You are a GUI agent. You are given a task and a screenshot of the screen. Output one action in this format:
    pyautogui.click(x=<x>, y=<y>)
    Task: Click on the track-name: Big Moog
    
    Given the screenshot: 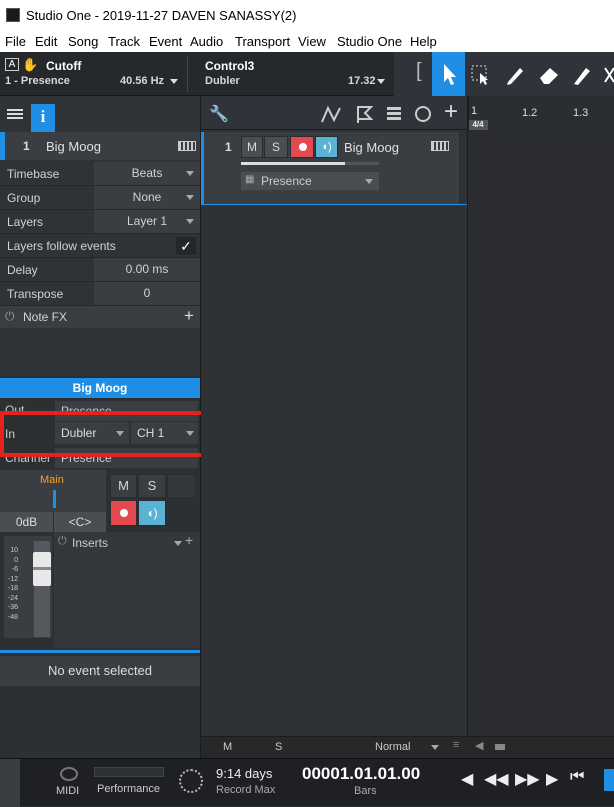 What is the action you would take?
    pyautogui.click(x=371, y=147)
    